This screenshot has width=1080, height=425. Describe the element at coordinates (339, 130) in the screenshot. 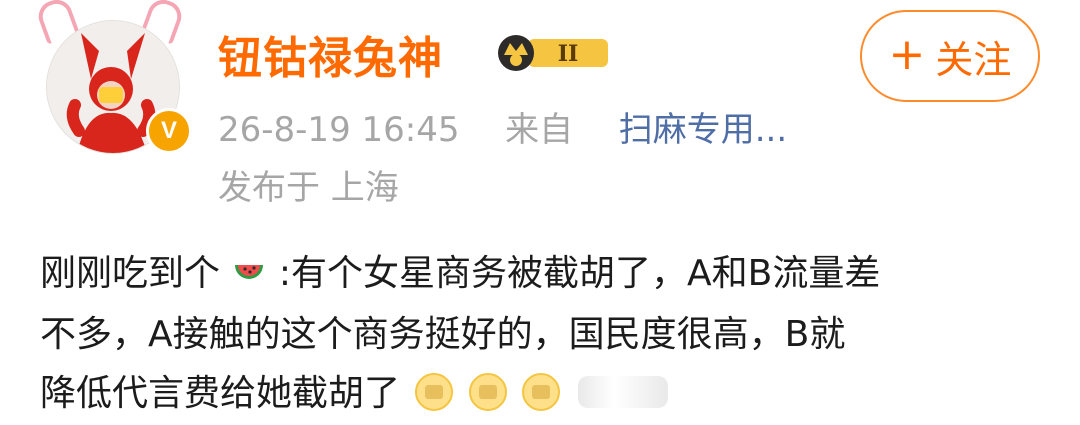

I see `post-timestamp: 26-8-19 16:45` at that location.